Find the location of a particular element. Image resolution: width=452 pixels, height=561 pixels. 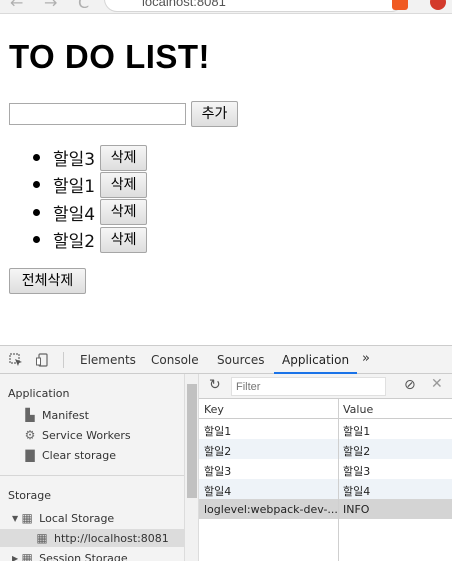

row-value: INFO is located at coordinates (356, 509).